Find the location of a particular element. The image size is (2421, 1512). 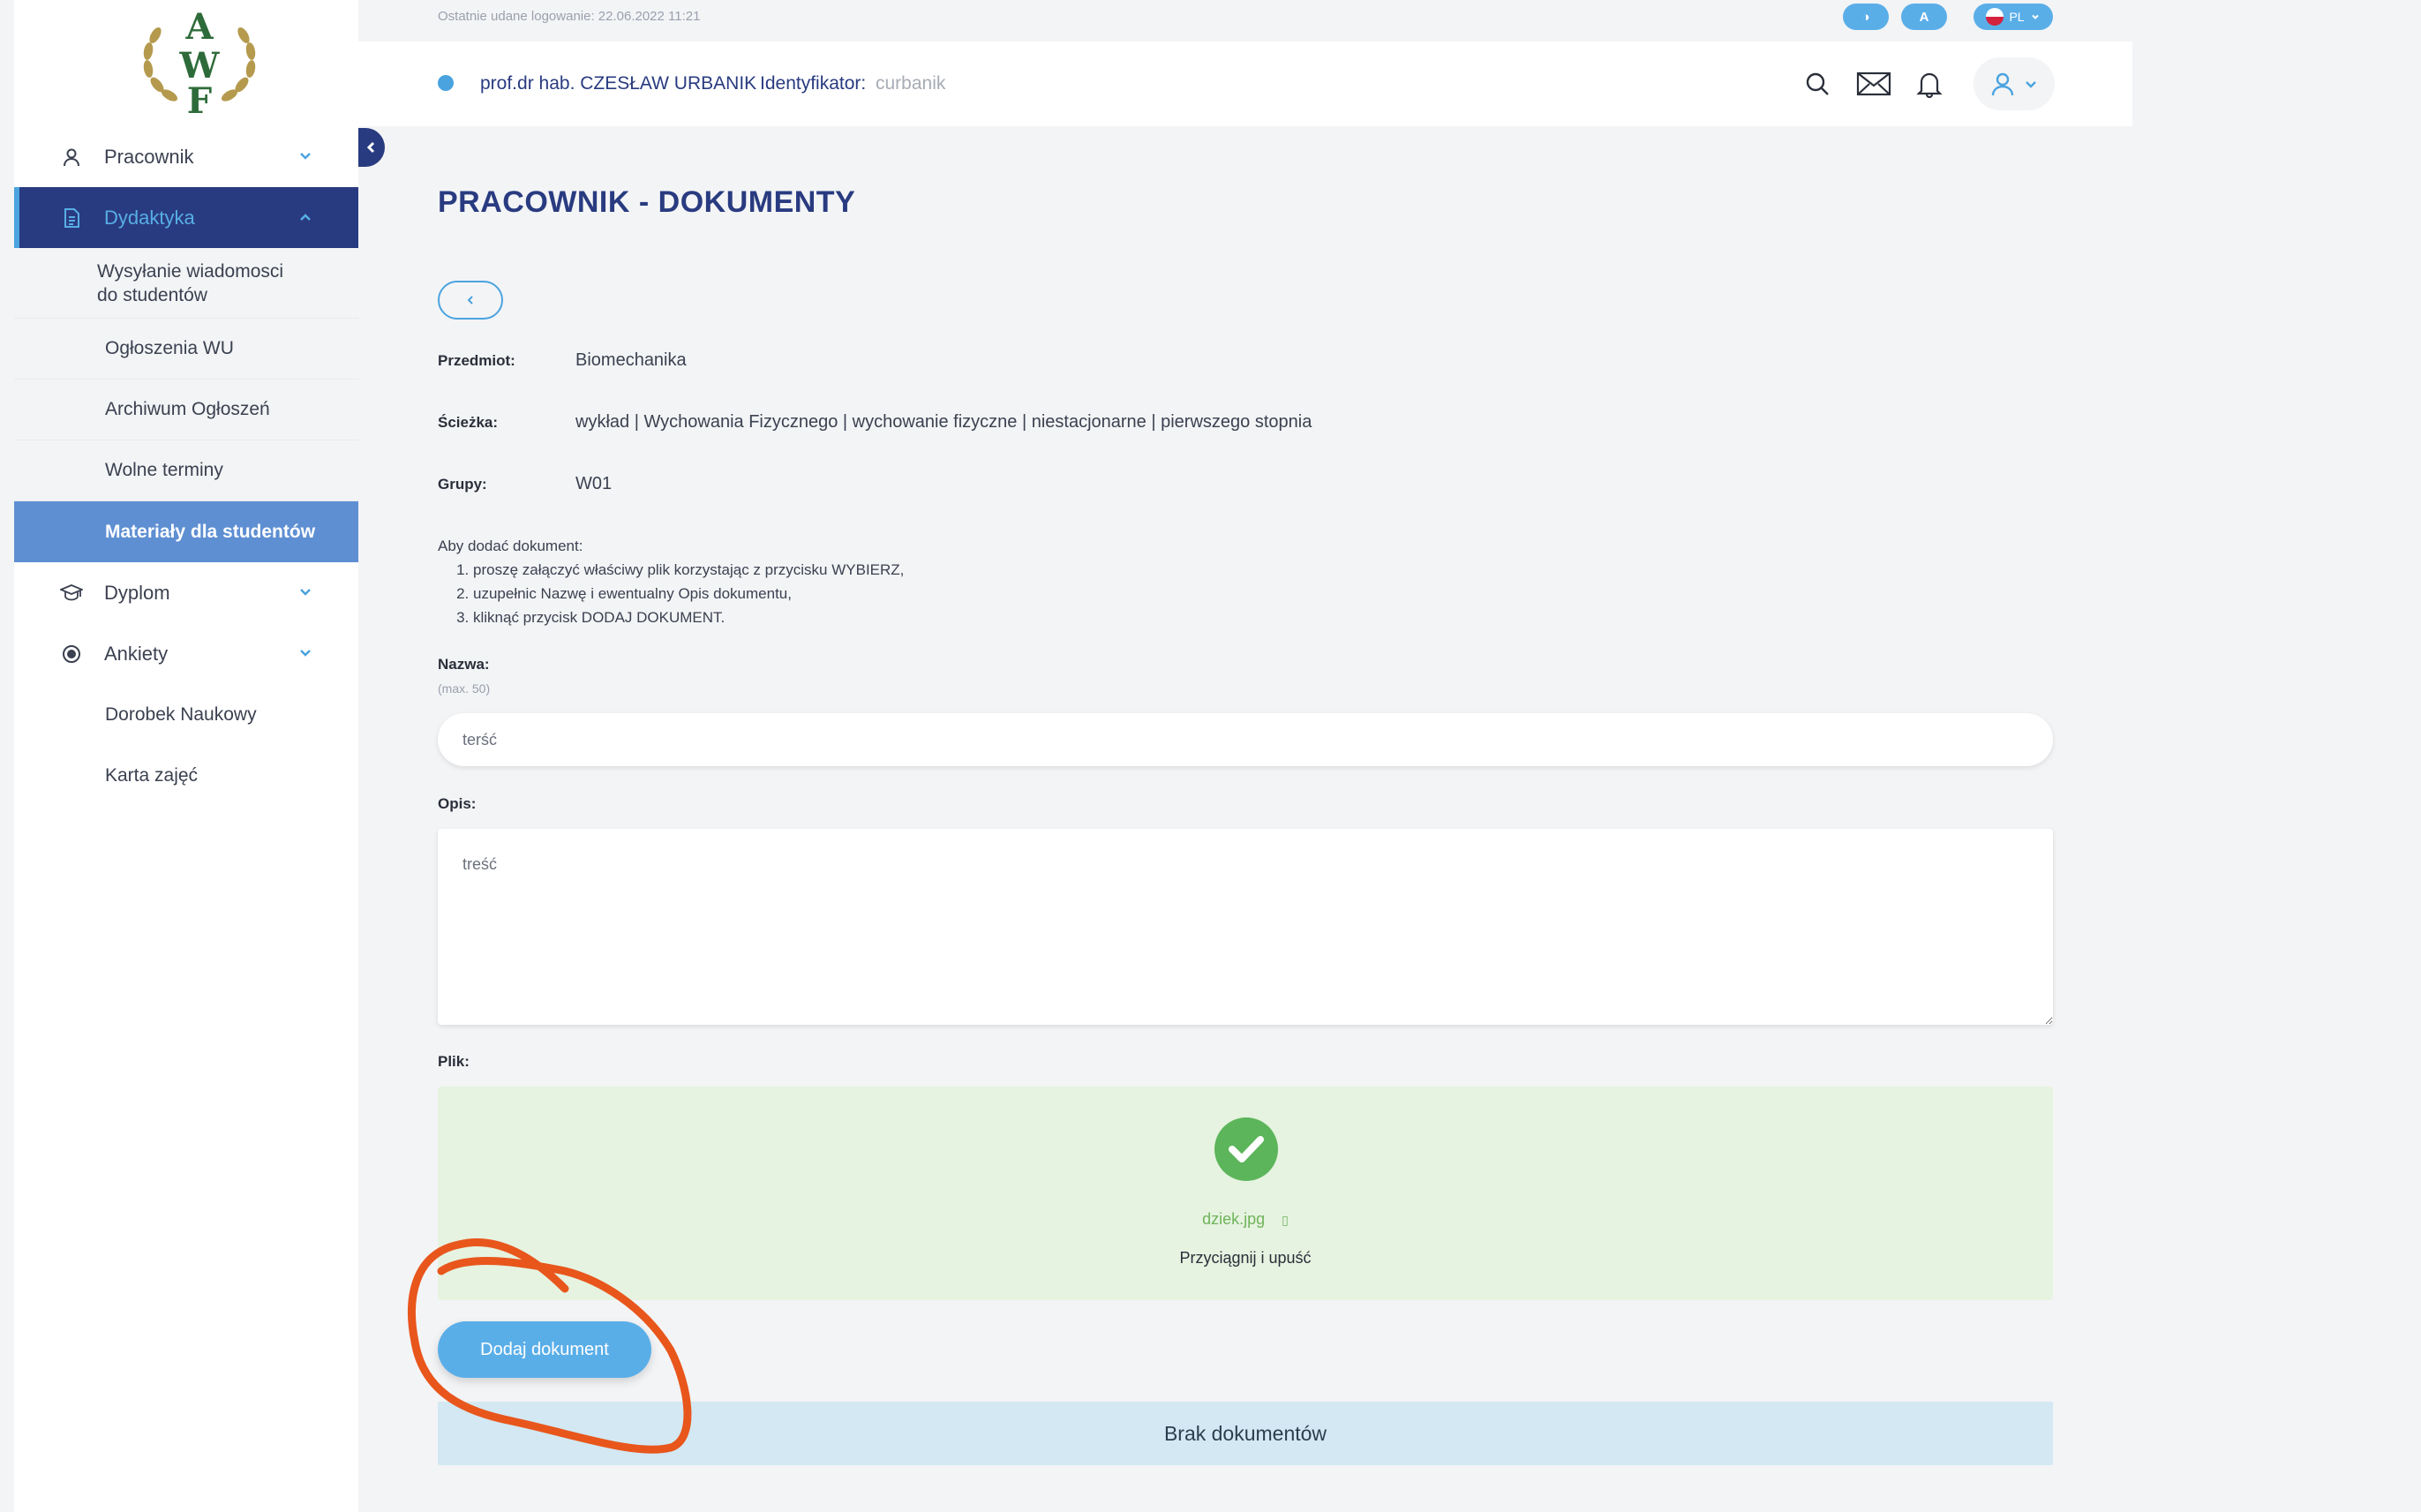

graduation-cap-icon is located at coordinates (72, 593).